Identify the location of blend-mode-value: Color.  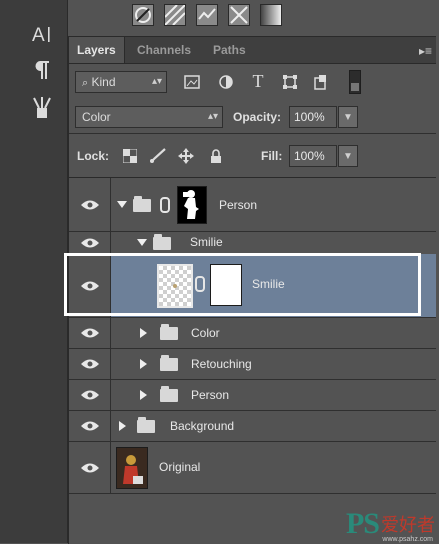
(96, 117).